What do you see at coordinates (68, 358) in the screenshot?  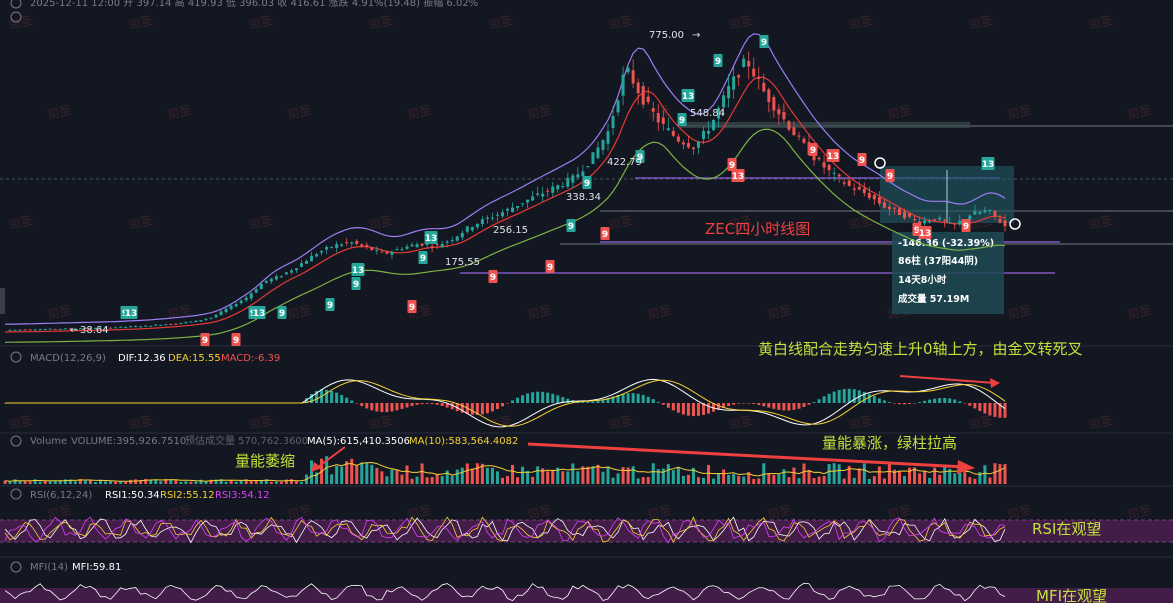 I see `macd-name: MACD(12,26,9)` at bounding box center [68, 358].